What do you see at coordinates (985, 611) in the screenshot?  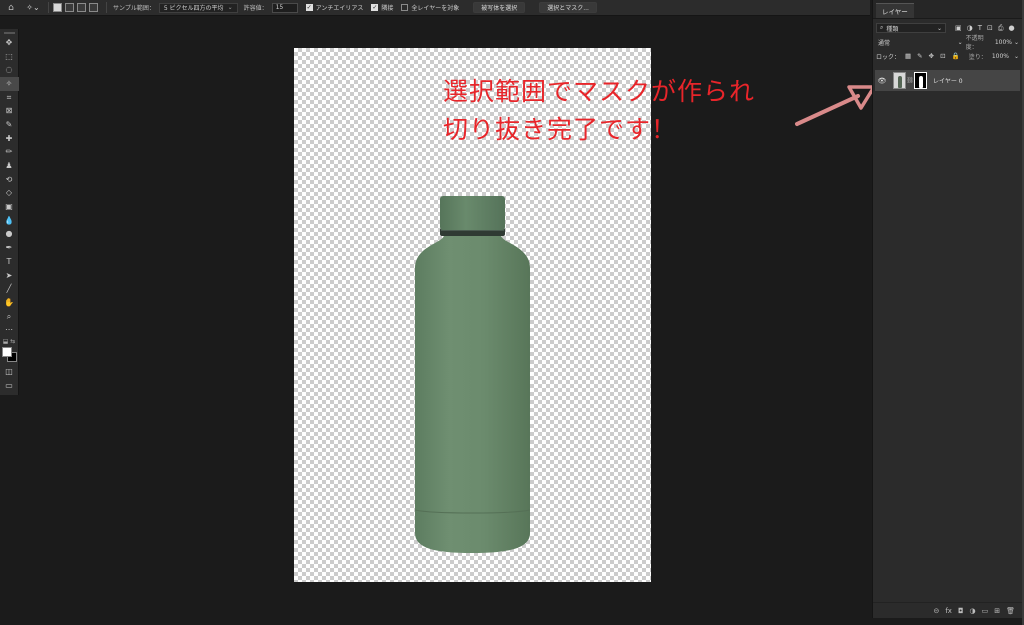 I see `folder-icon: ▭` at bounding box center [985, 611].